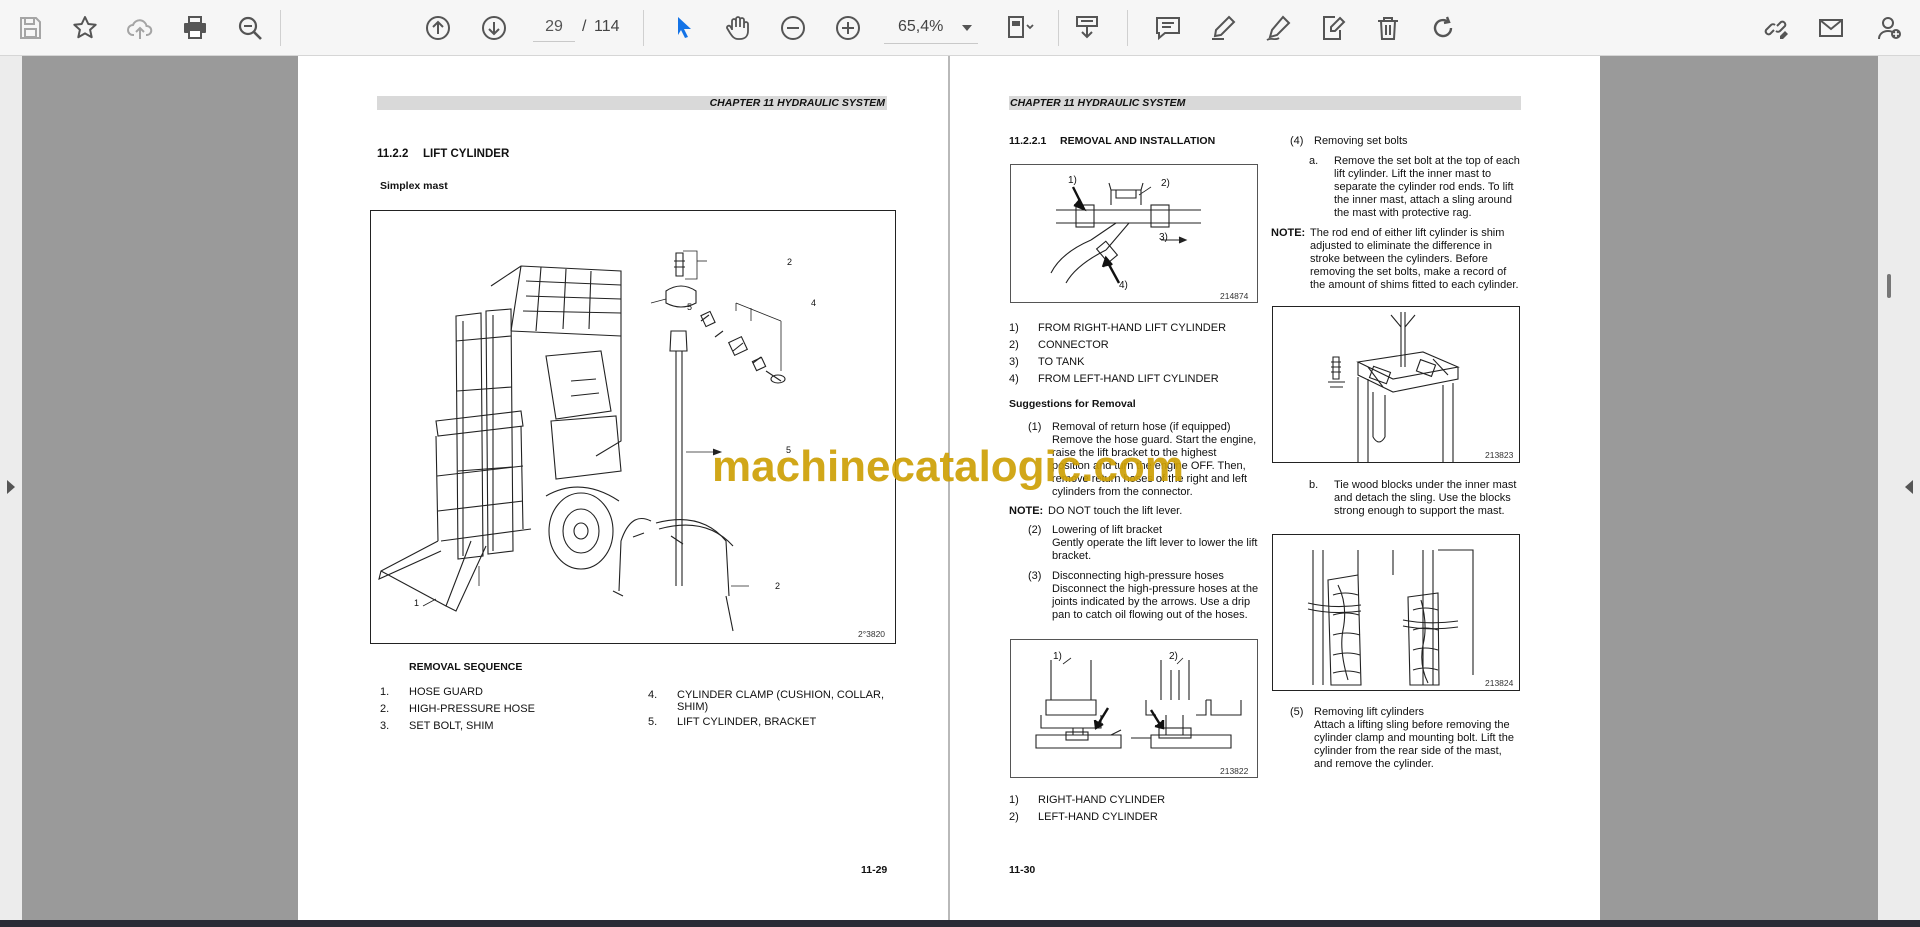 The image size is (1920, 927). I want to click on callout-label: 3), so click(1163, 237).